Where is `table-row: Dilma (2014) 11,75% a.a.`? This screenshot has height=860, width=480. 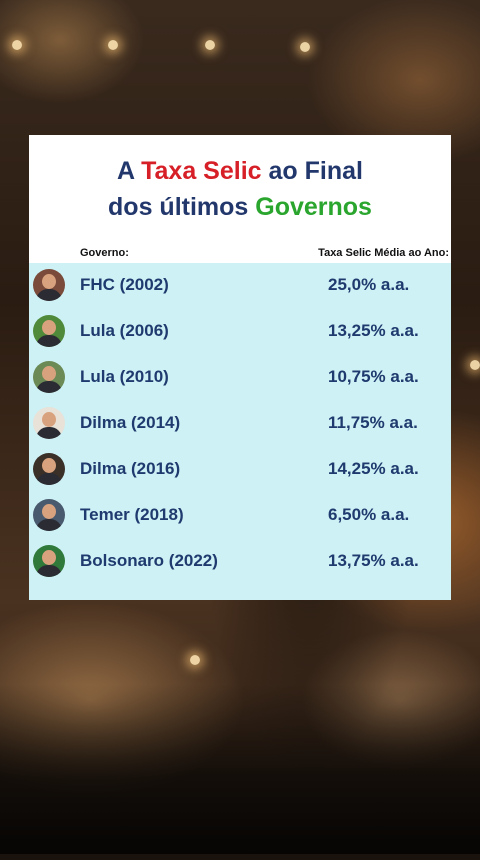
table-row: Dilma (2014) 11,75% a.a. is located at coordinates (240, 424).